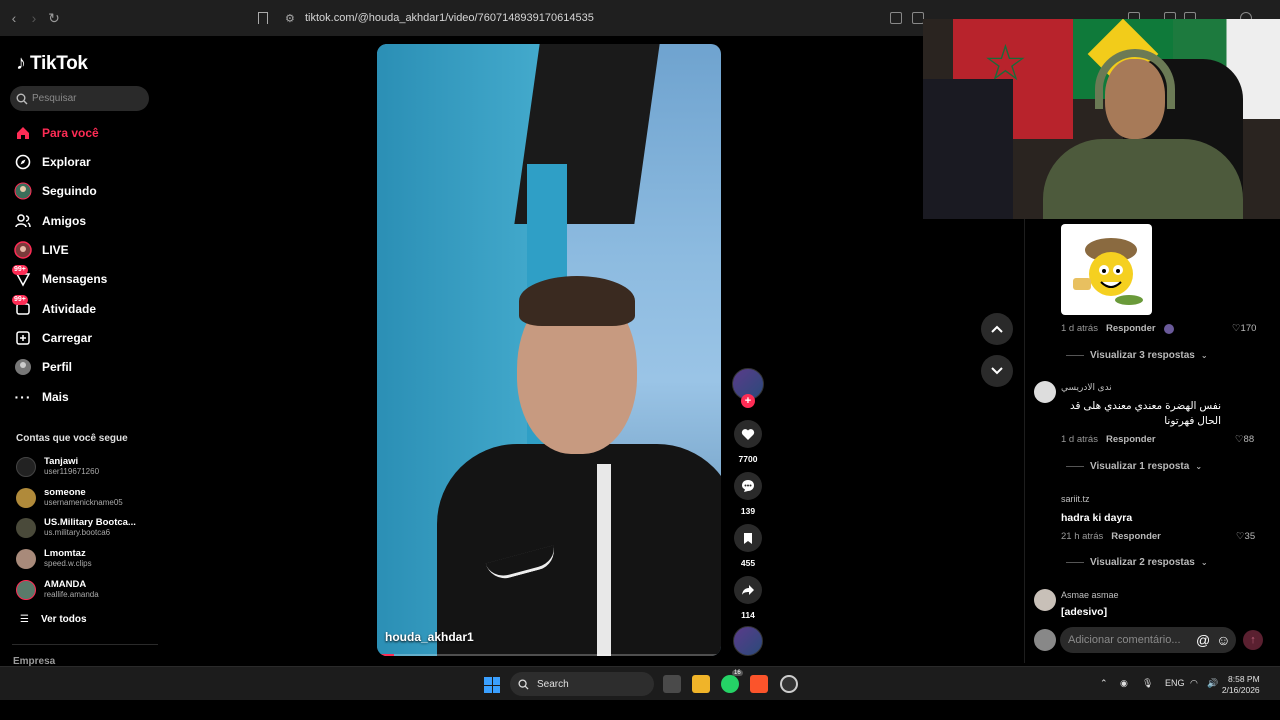 The height and width of the screenshot is (720, 1280). What do you see at coordinates (23, 367) in the screenshot?
I see `profile-icon` at bounding box center [23, 367].